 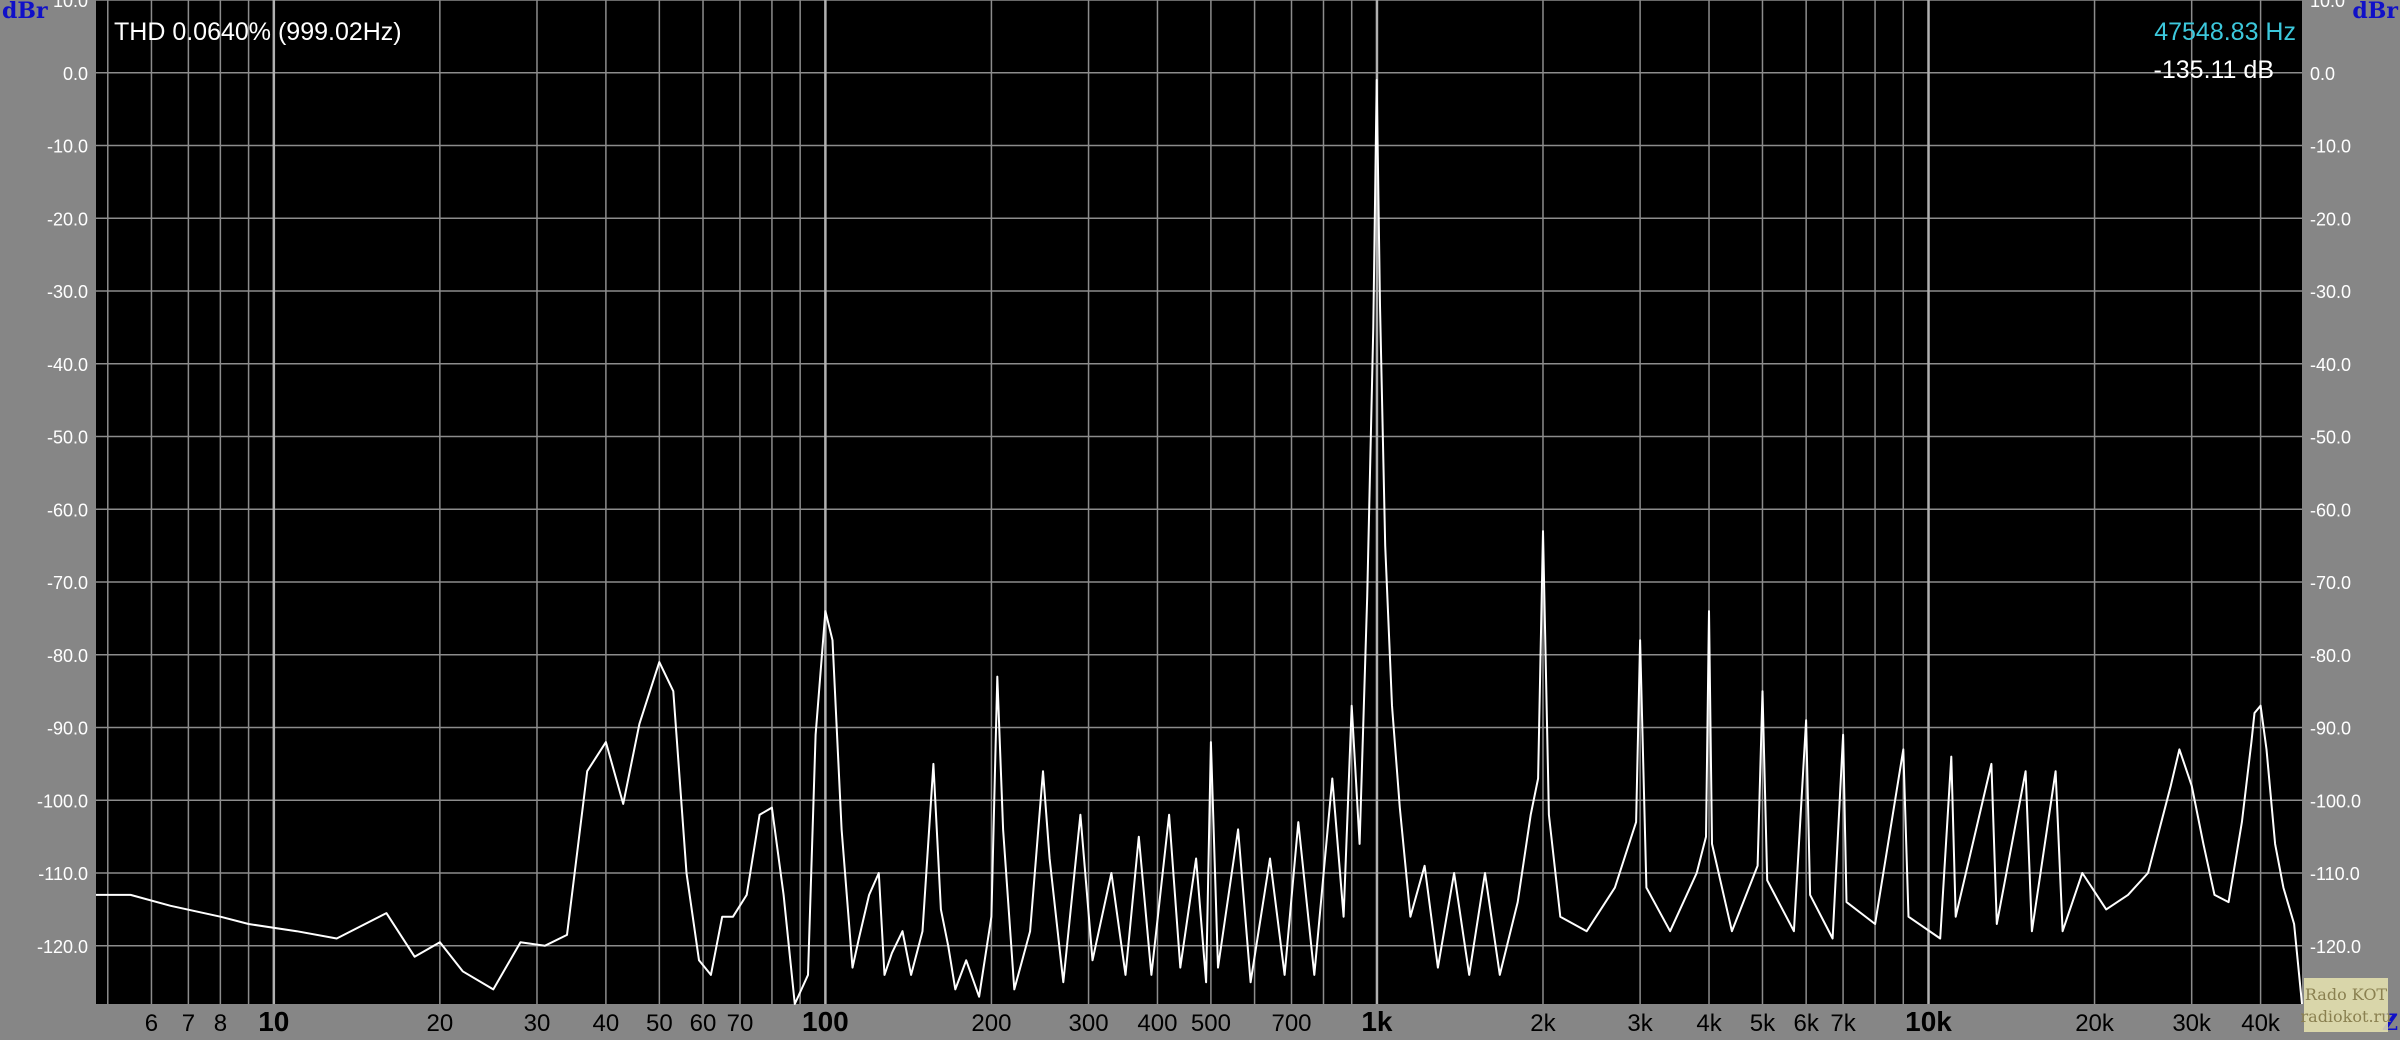 I want to click on y-tick-right-11: -100.0, so click(x=2335, y=801).